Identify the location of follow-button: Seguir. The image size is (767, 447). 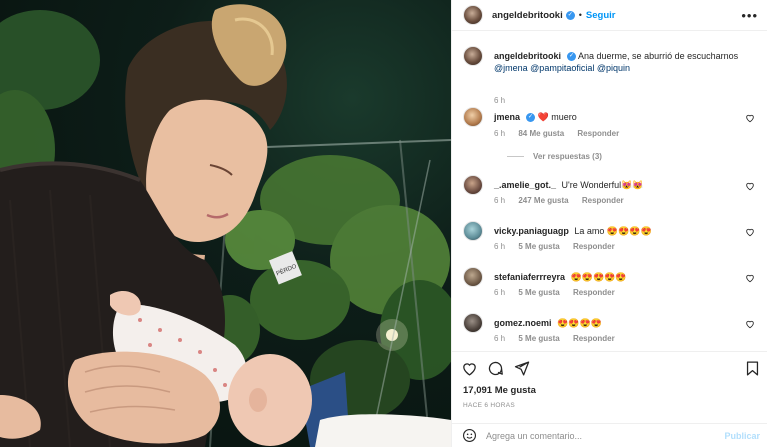
(601, 15).